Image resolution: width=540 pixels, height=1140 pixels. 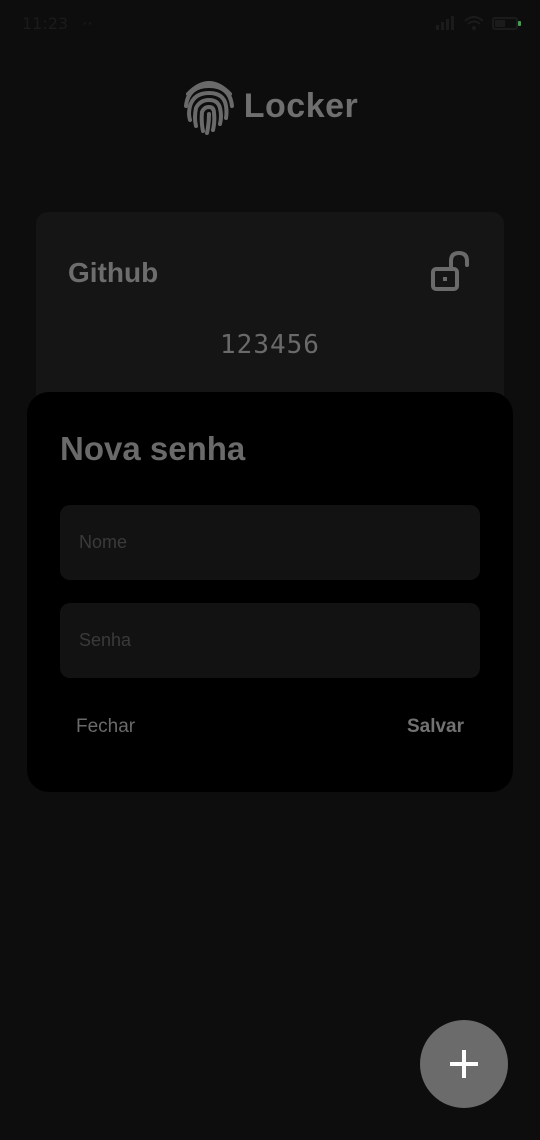 I want to click on save-button: Salvar, so click(x=435, y=727).